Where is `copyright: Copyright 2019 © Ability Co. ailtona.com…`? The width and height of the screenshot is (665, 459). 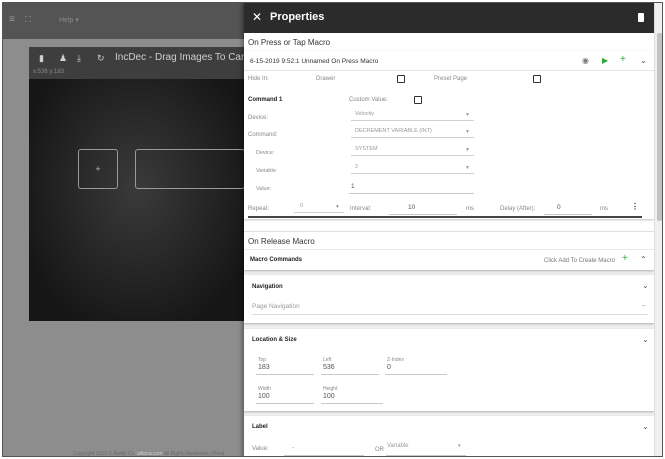 copyright: Copyright 2019 © Ability Co. ailtona.com… is located at coordinates (149, 454).